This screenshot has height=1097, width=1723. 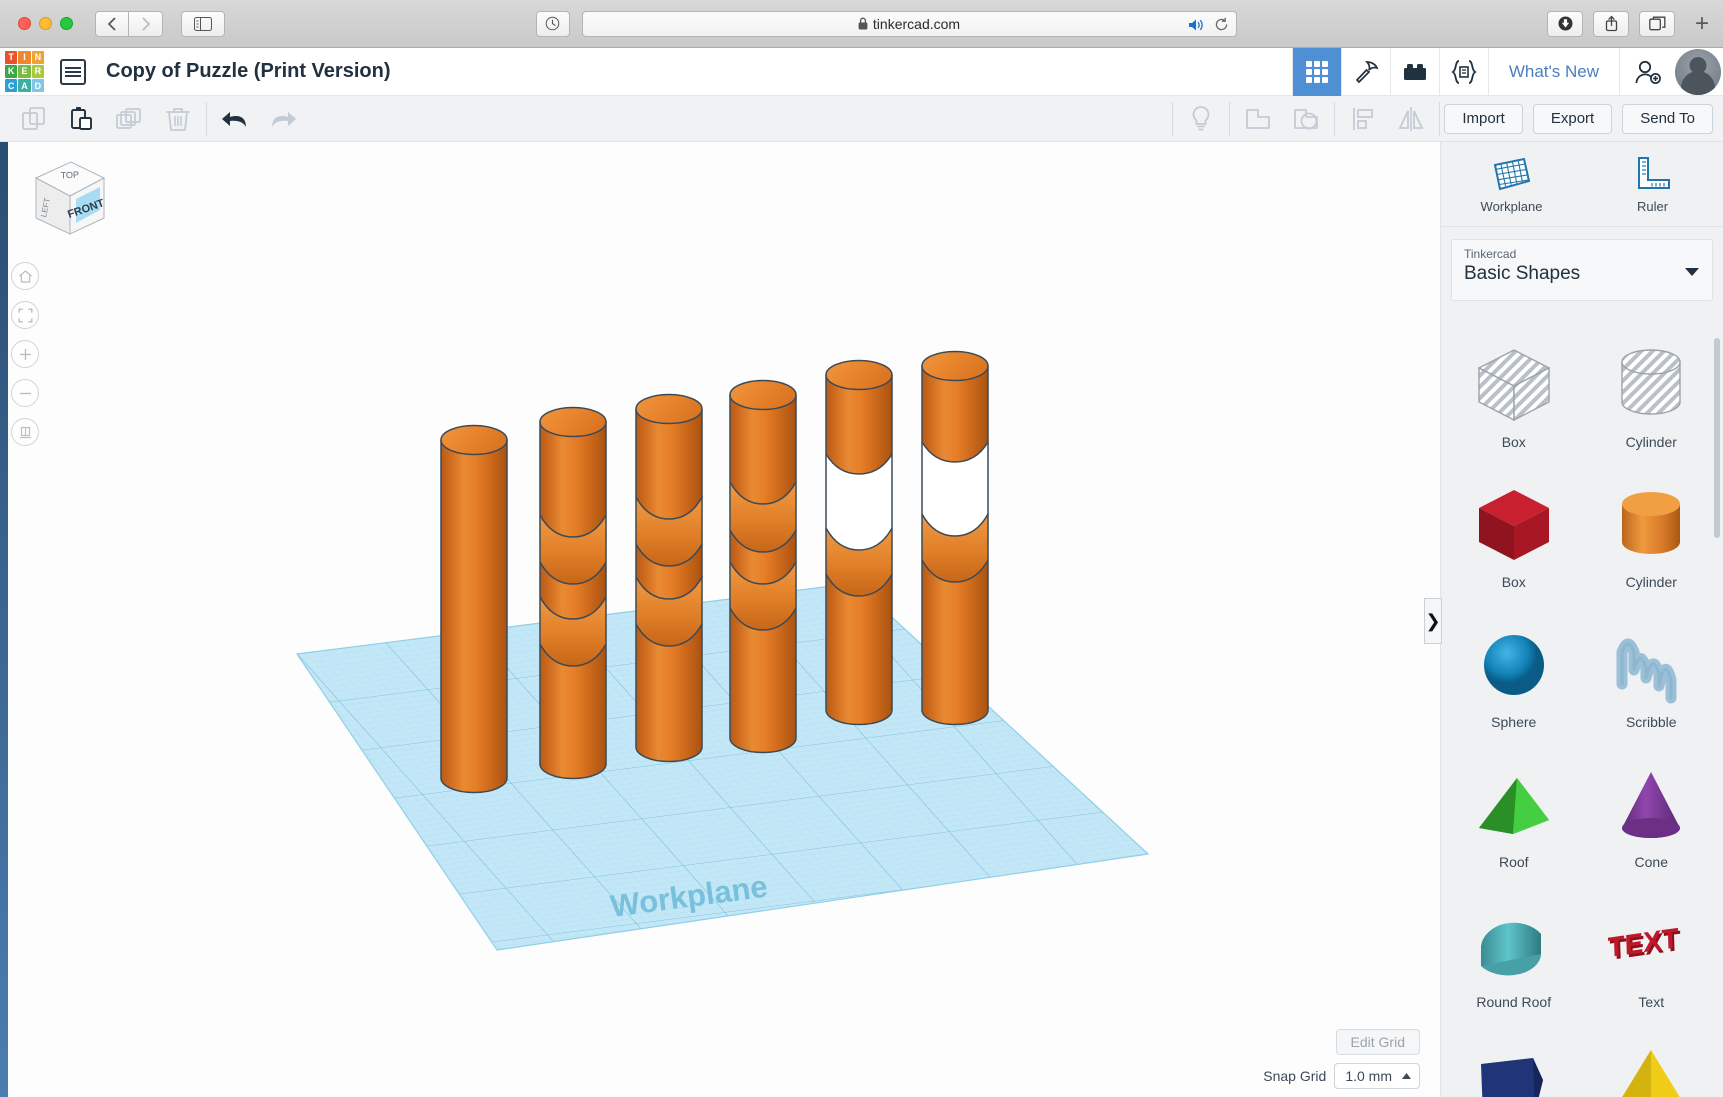 I want to click on solid-cylinder-icon, so click(x=1651, y=525).